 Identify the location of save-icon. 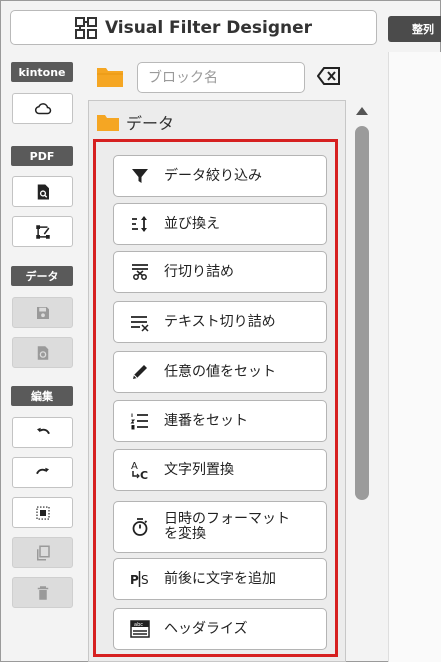
(42, 312).